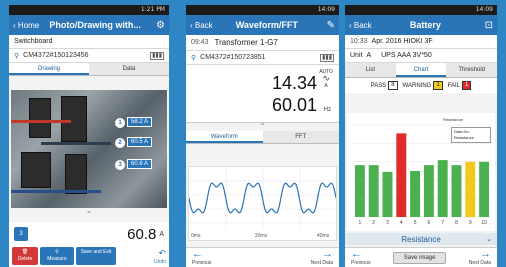  I want to click on delete-button: 🗑 Delete, so click(25, 256).